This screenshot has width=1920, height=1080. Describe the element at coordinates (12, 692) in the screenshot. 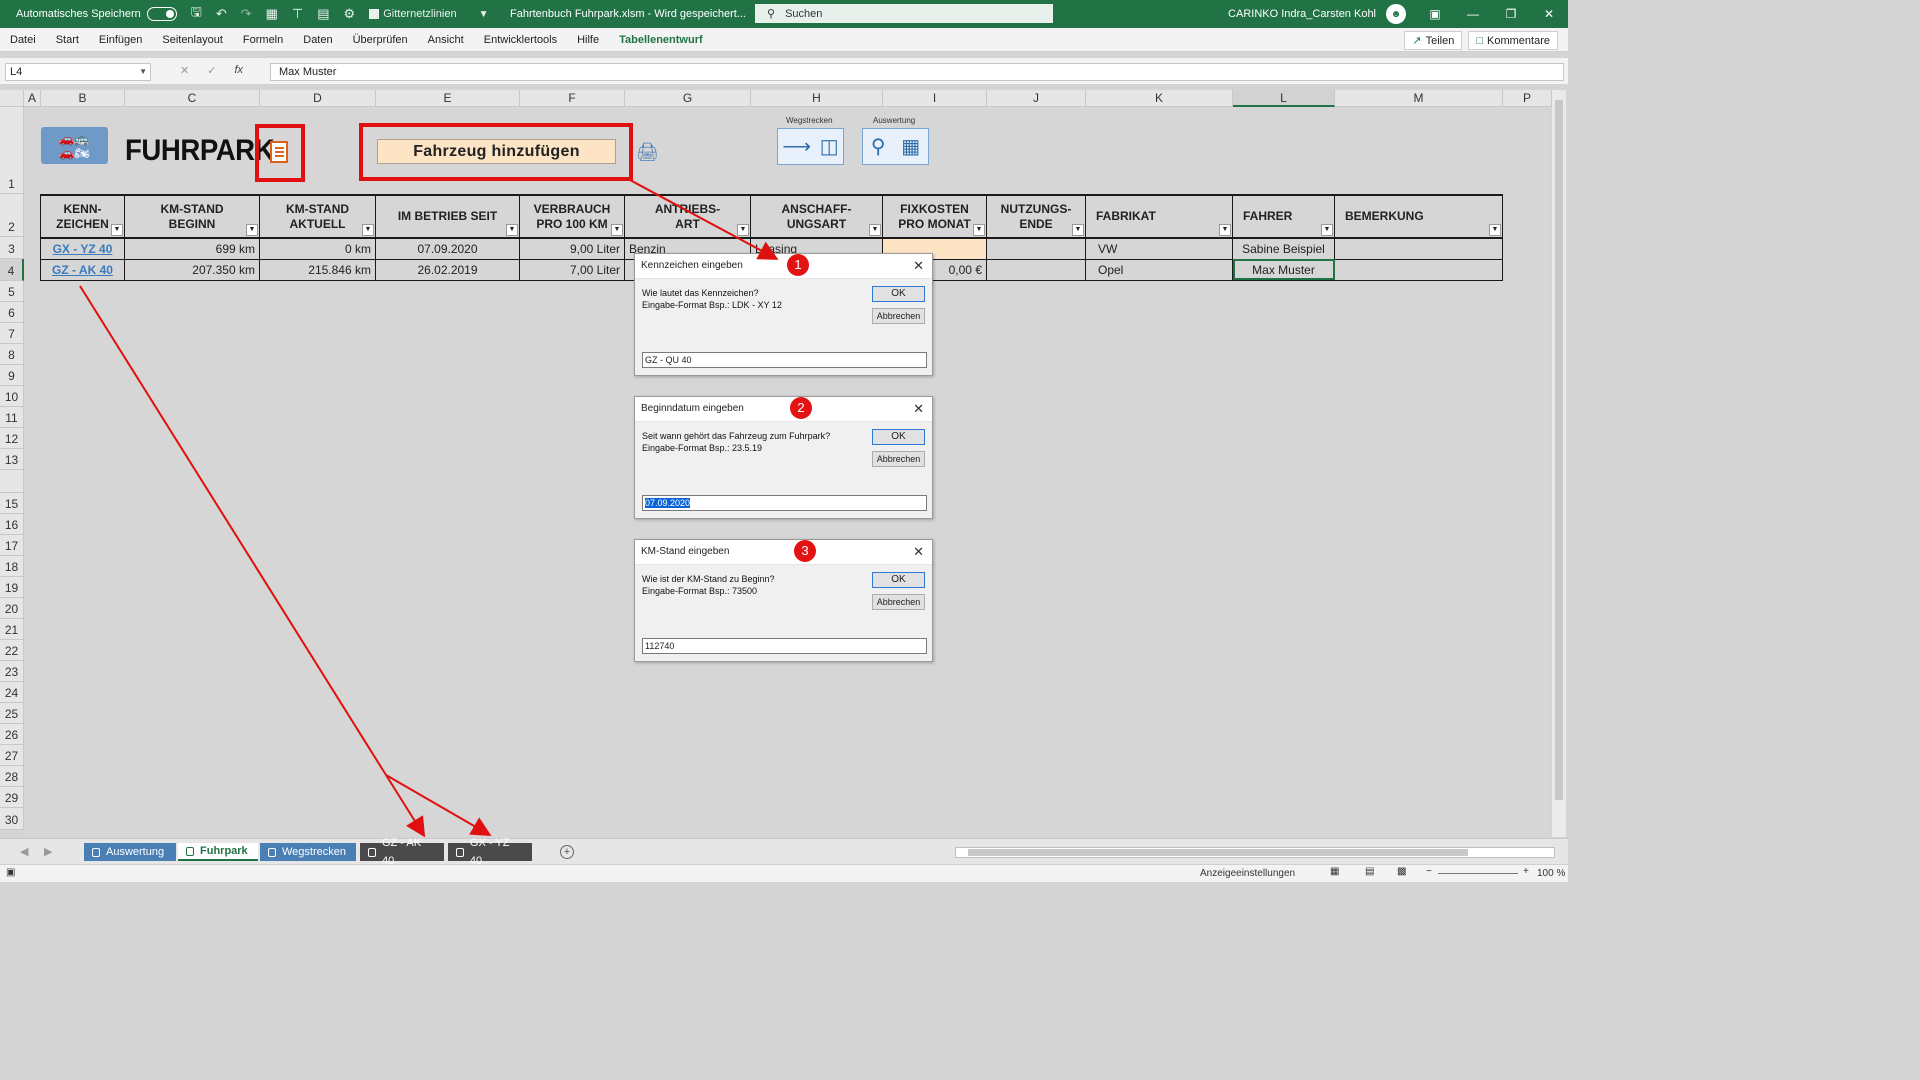

I see `row-header: 24` at that location.